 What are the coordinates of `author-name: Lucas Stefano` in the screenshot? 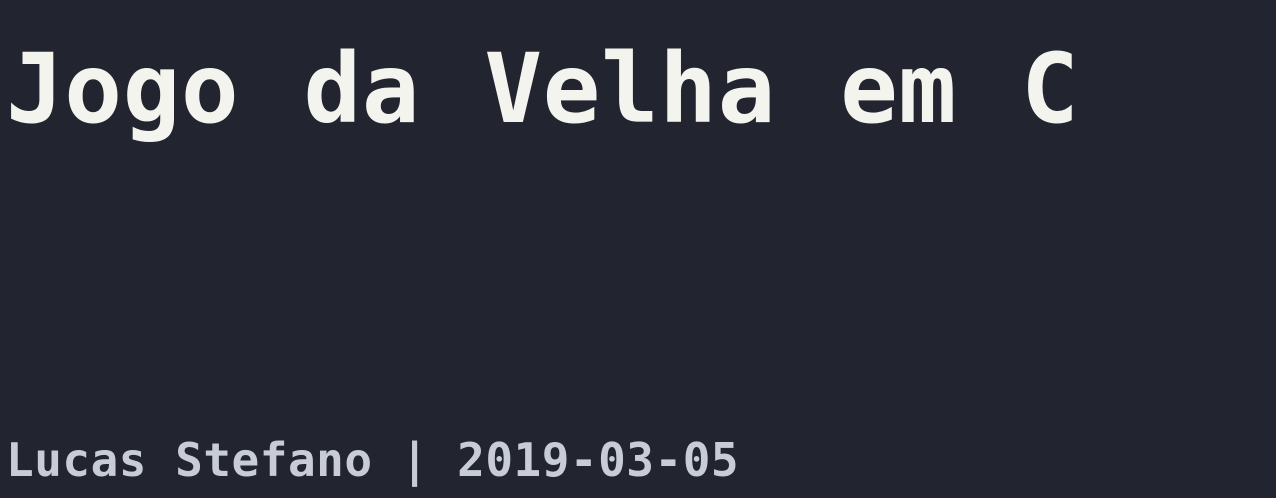 It's located at (189, 460).